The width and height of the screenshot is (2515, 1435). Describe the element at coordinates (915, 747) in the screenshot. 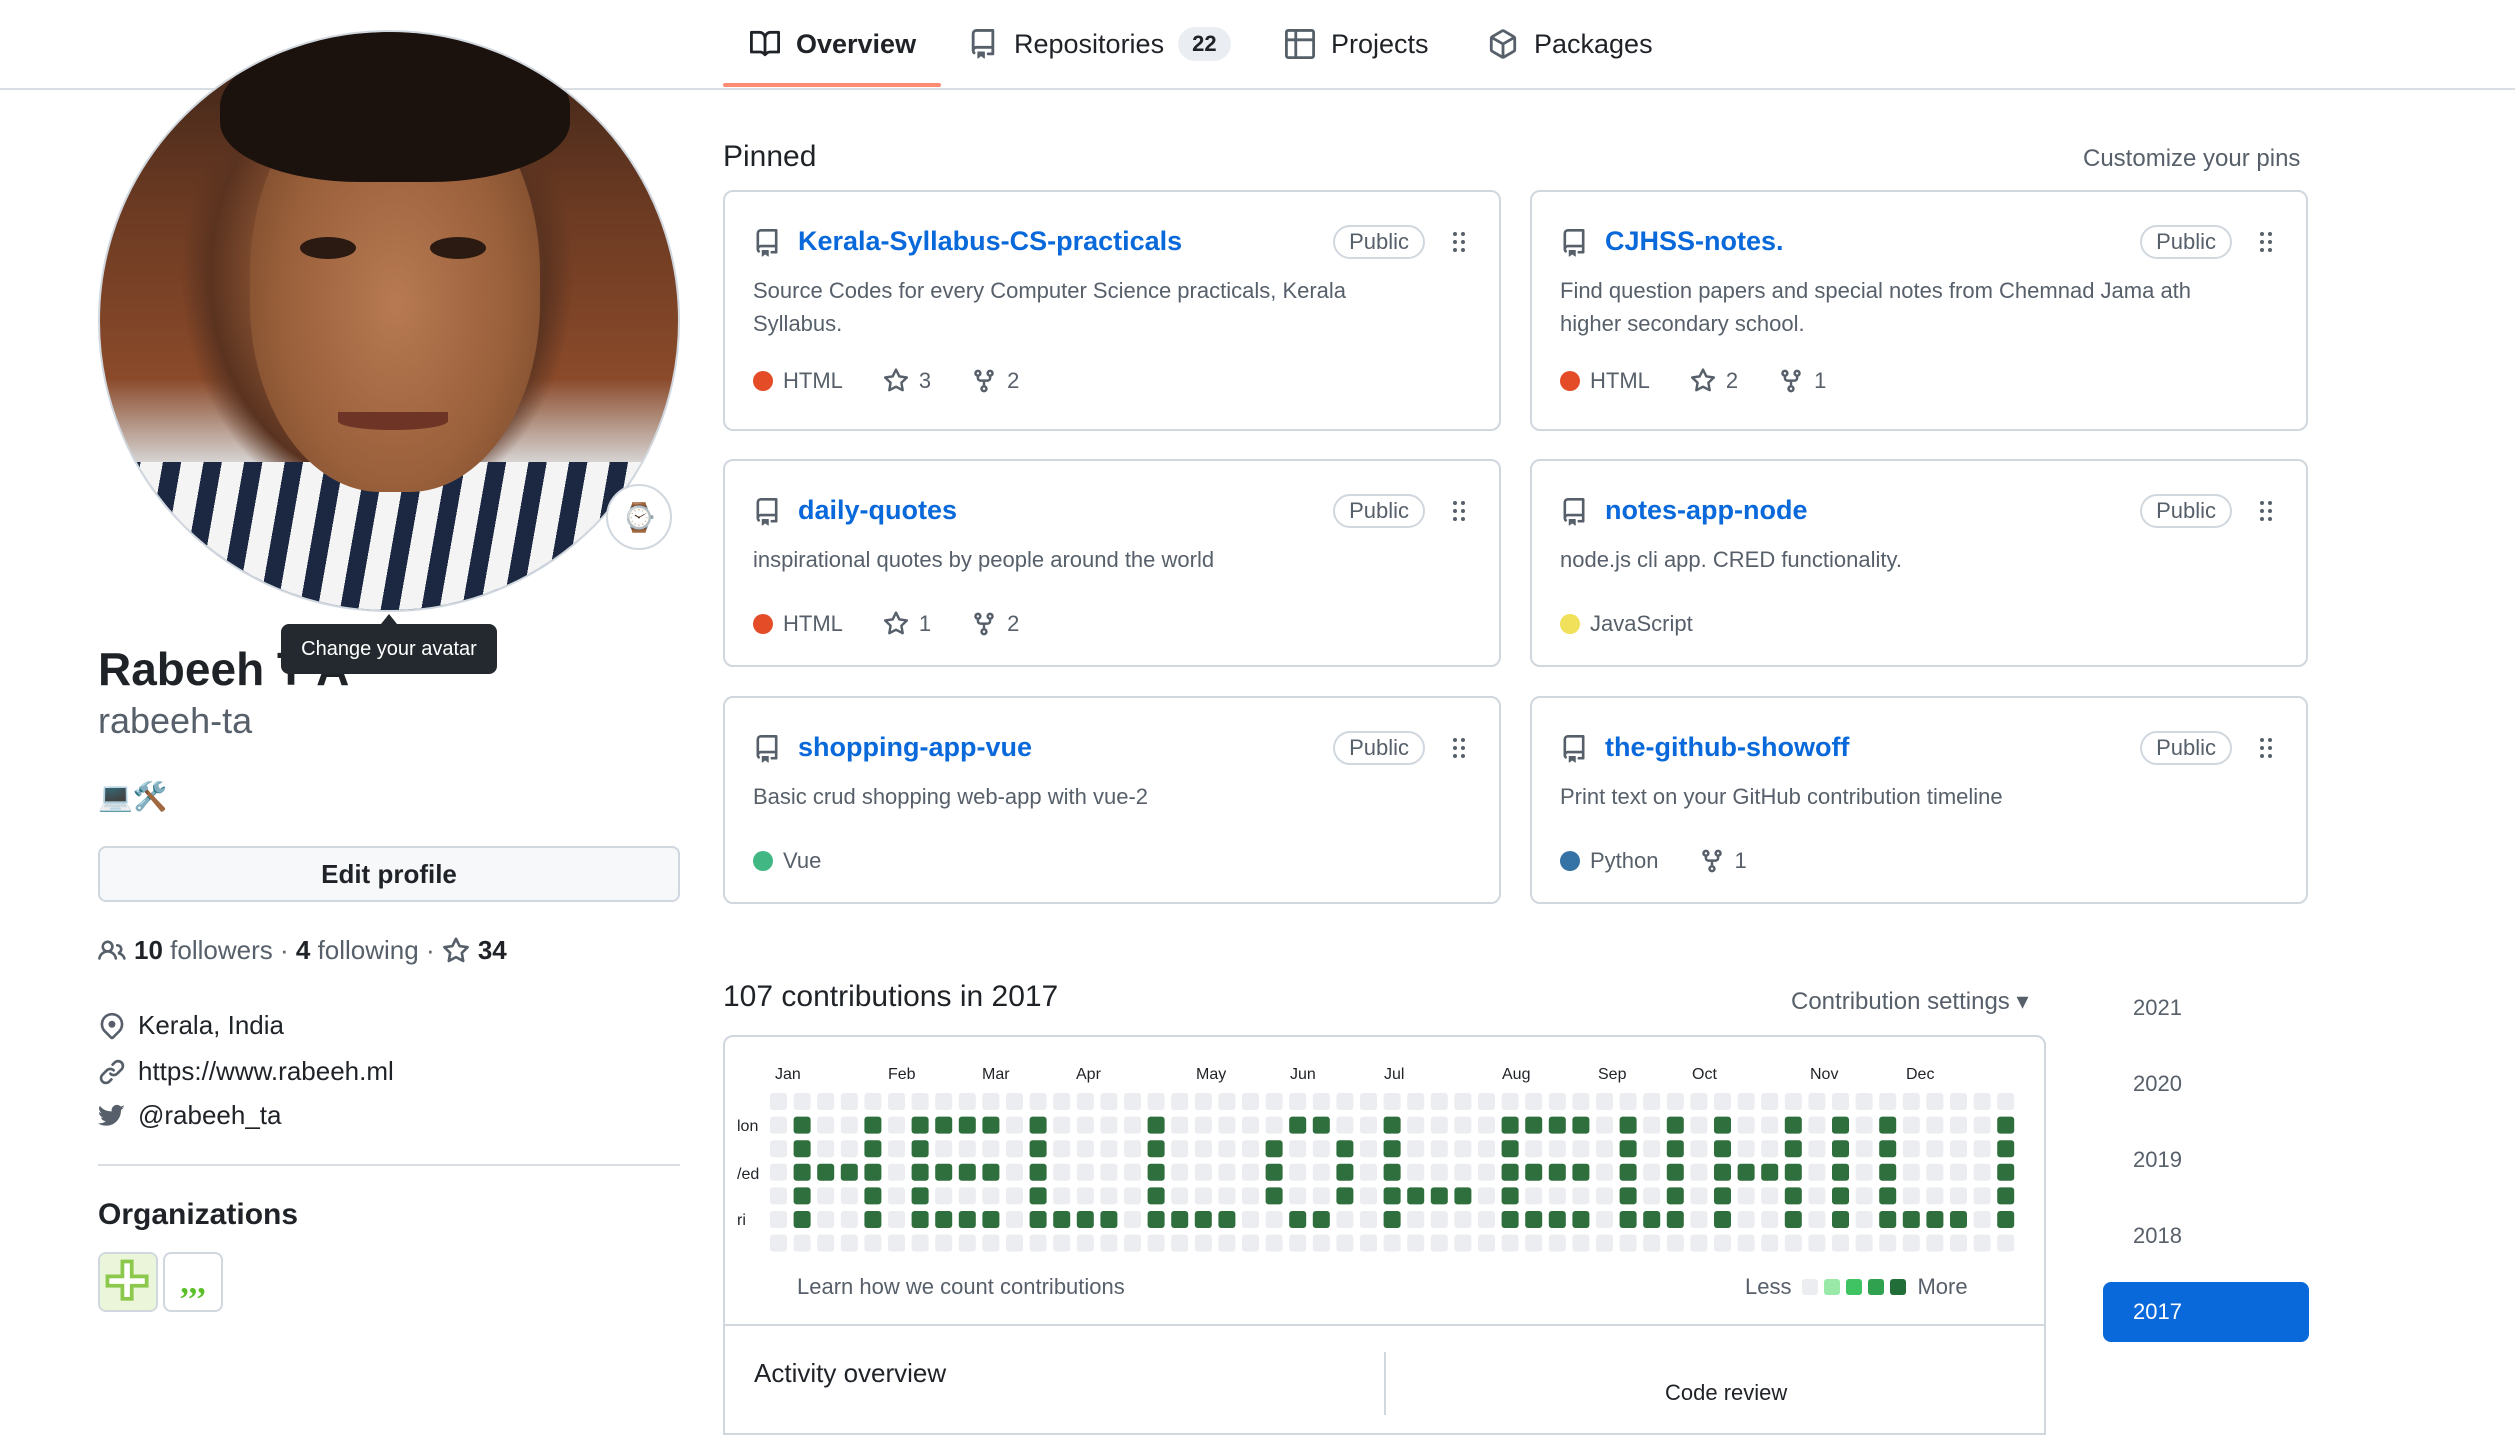

I see `repo-name-link: shopping-app-vue` at that location.